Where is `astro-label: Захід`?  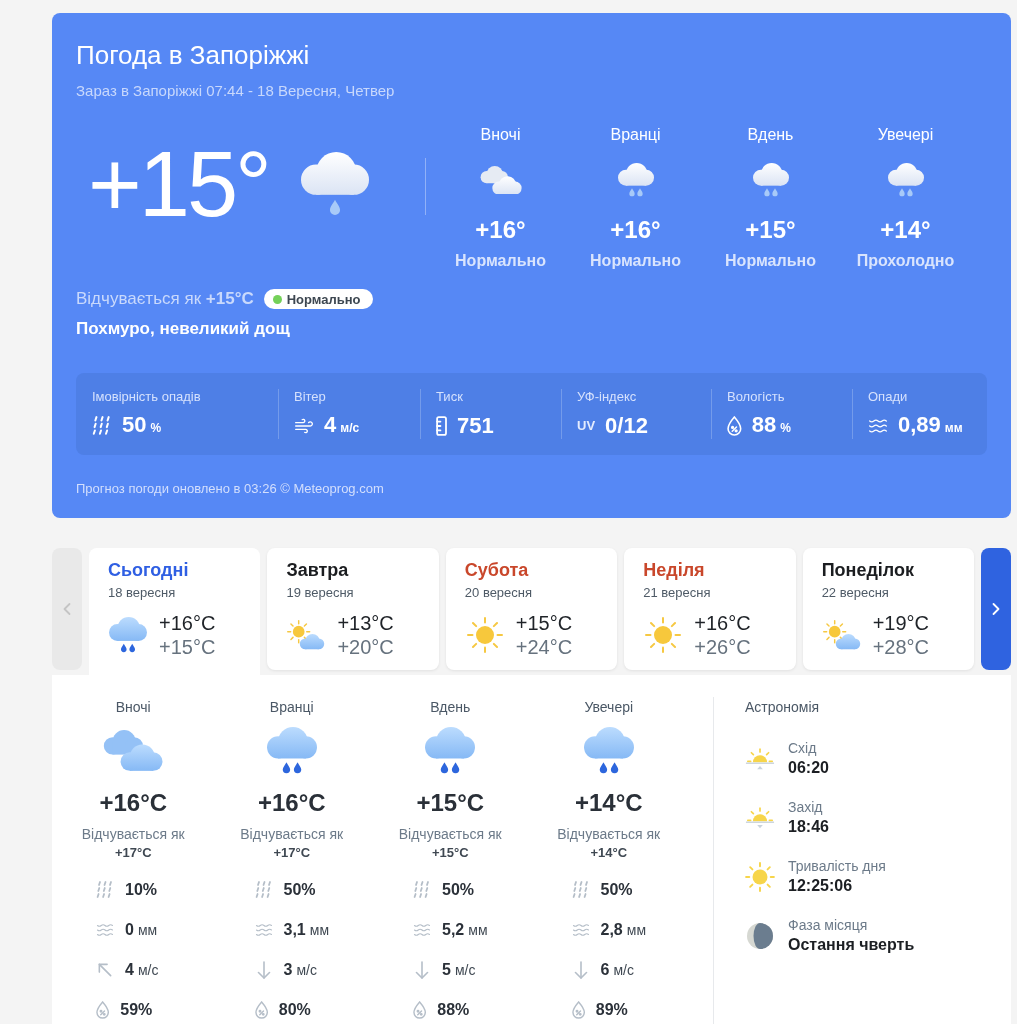
astro-label: Захід is located at coordinates (805, 807).